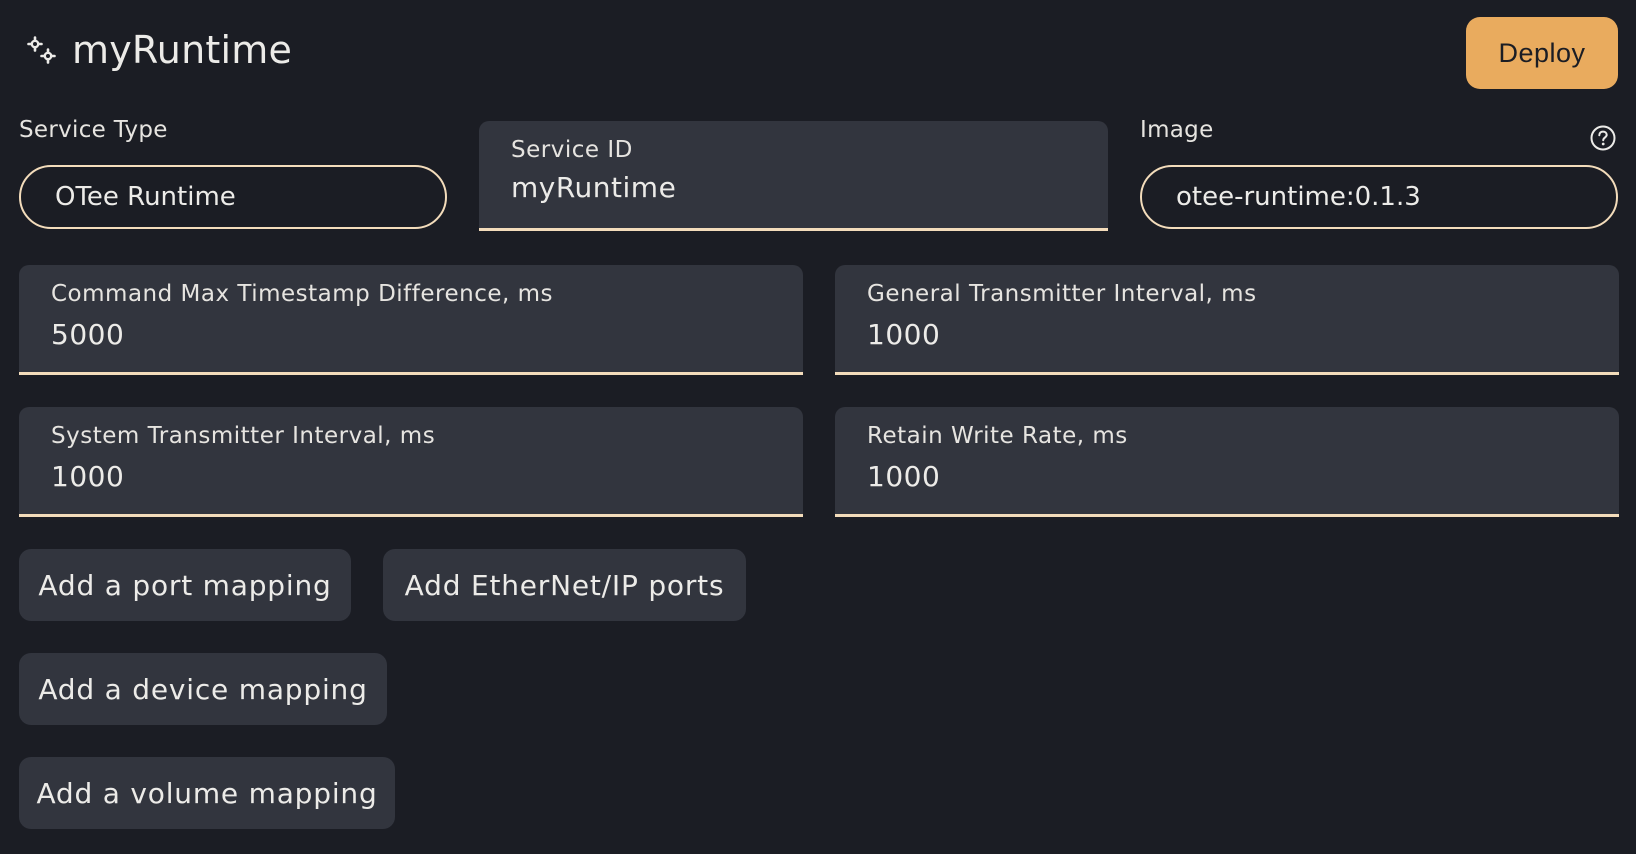 The image size is (1636, 854). What do you see at coordinates (182, 50) in the screenshot?
I see `page-title: myRuntime` at bounding box center [182, 50].